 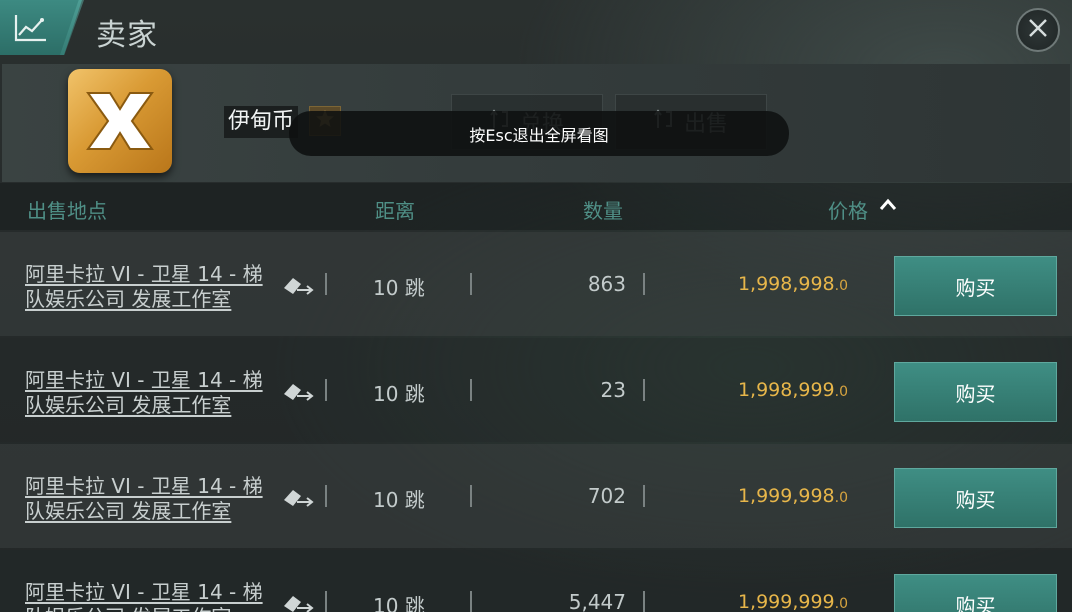 What do you see at coordinates (786, 390) in the screenshot?
I see `price-value: 1,998,999` at bounding box center [786, 390].